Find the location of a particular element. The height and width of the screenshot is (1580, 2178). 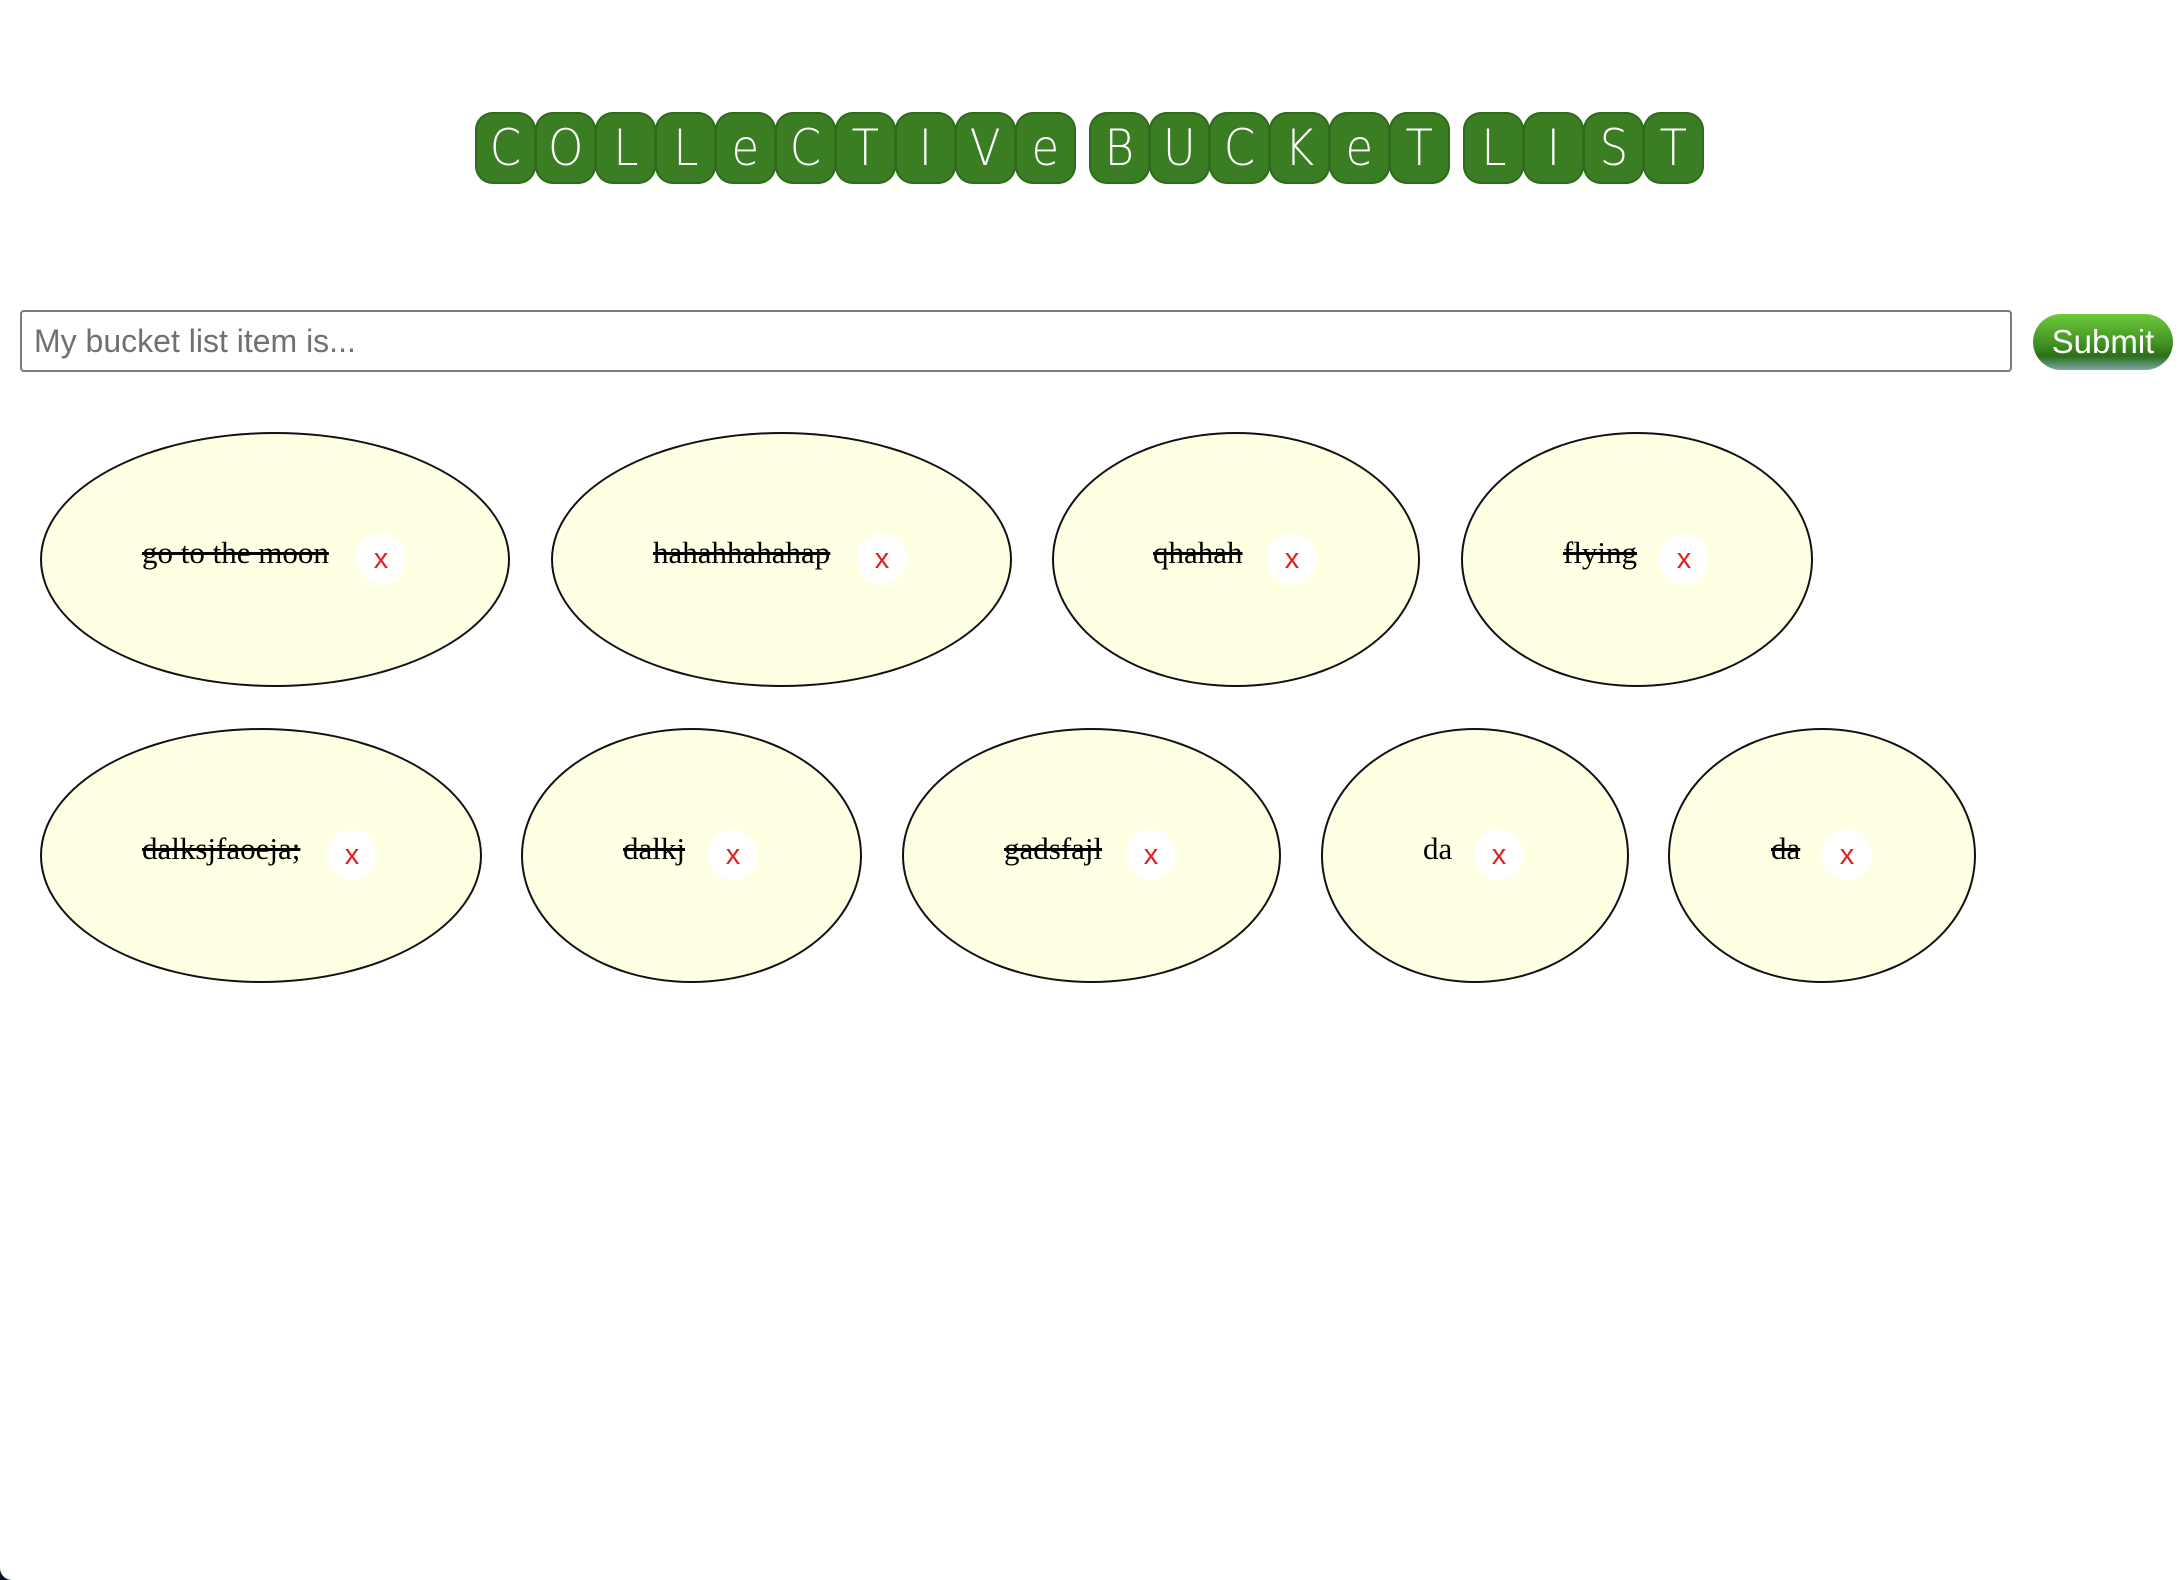

bucket-list-item is located at coordinates (691, 855).